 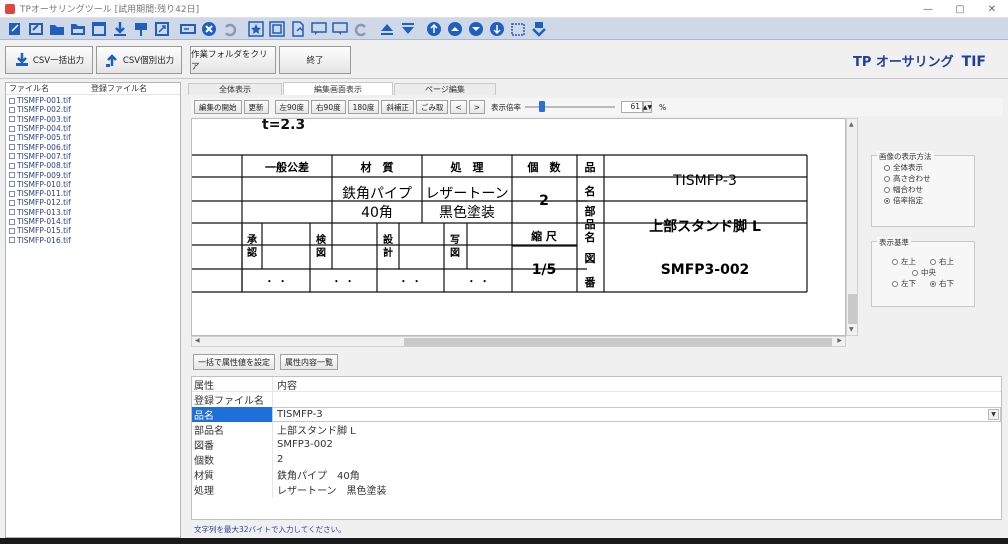 What do you see at coordinates (911, 261) in the screenshot?
I see `origin-top-left-radio: 左上` at bounding box center [911, 261].